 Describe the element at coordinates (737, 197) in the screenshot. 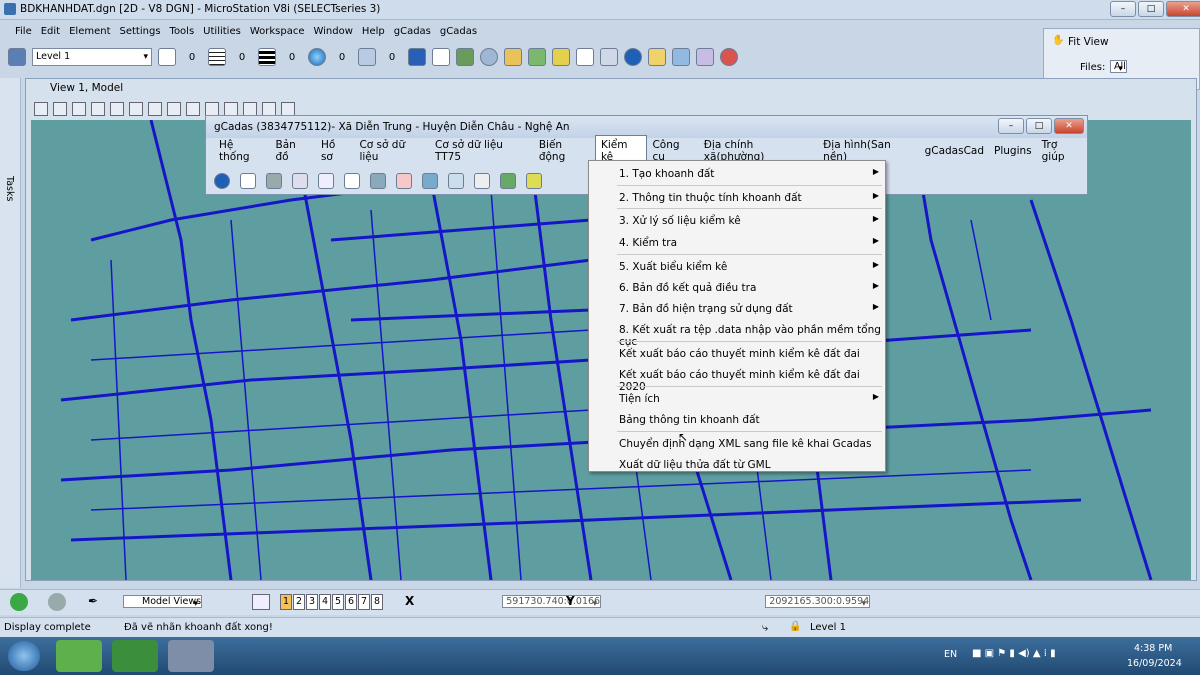

I see `menu-item-thong-tin-thuoc-tinh: 2. Thông tin thuộc tính khoanh đất ▶` at that location.